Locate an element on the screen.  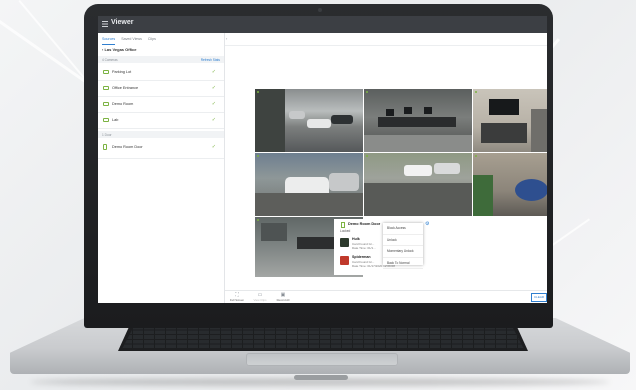
tab-clips: Clips is located at coordinates (152, 41).